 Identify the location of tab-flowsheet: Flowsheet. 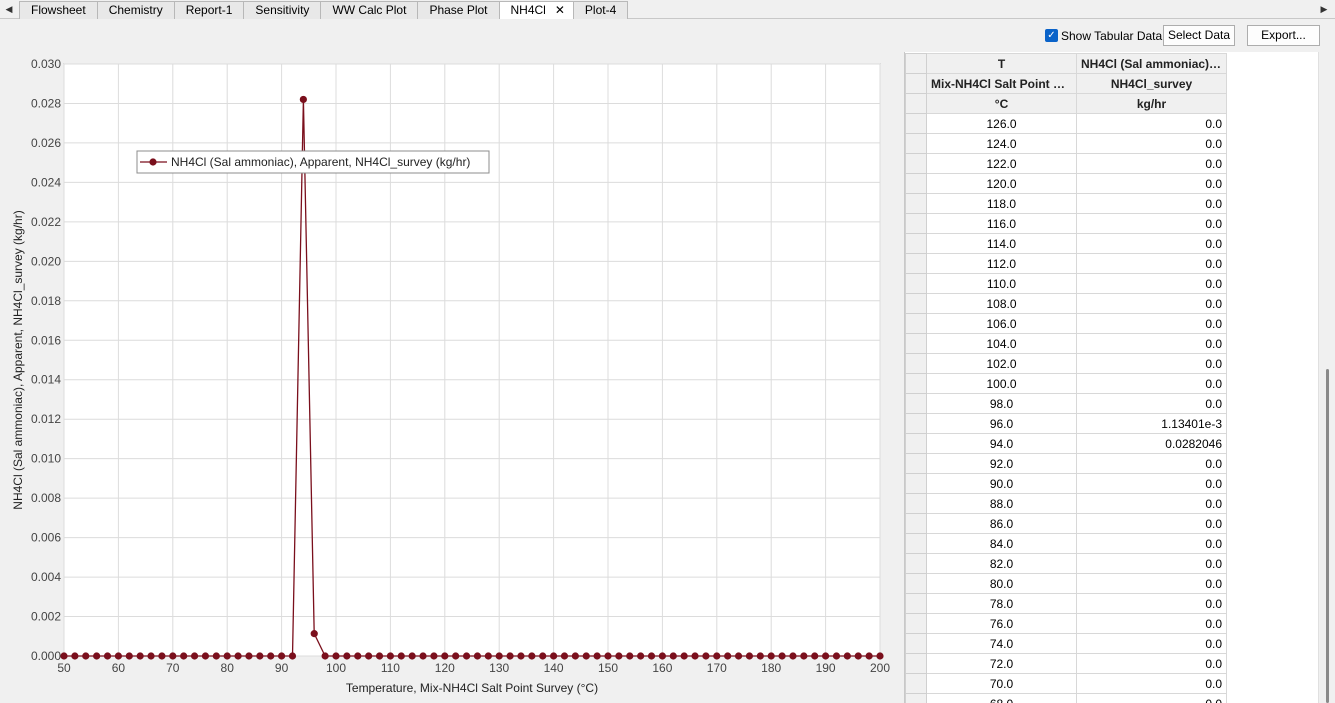
(58, 10).